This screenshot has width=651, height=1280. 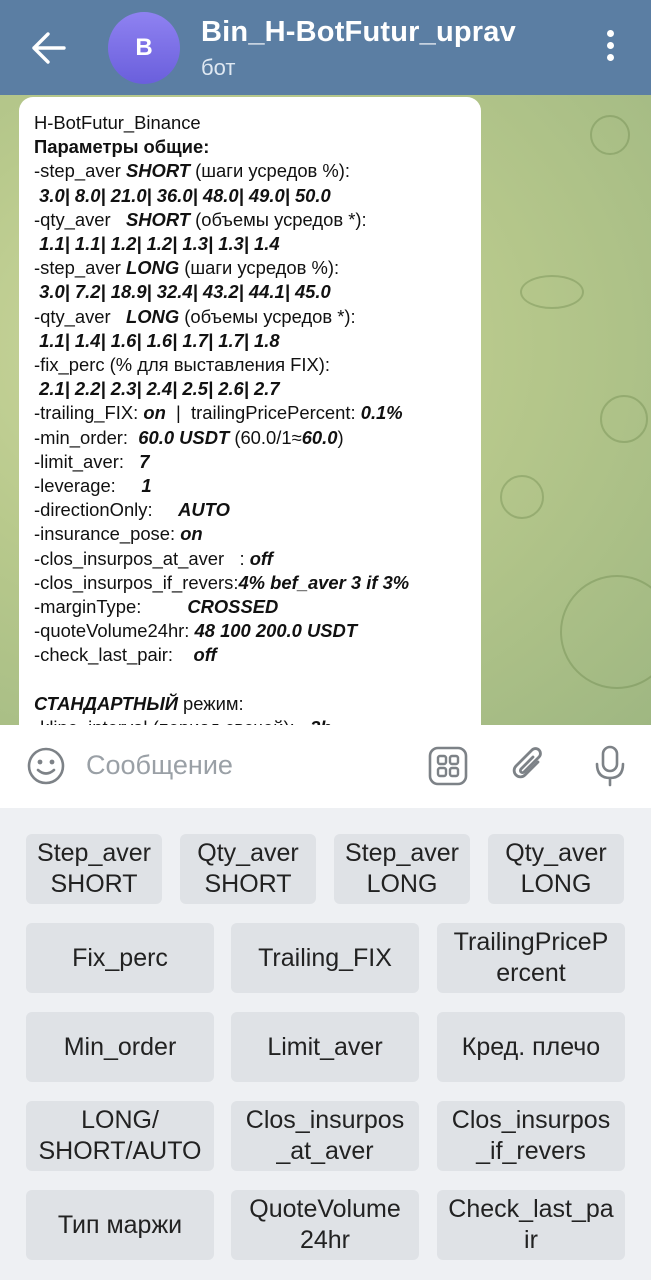 What do you see at coordinates (257, 147) in the screenshot?
I see `message-line: Параметры общие:` at bounding box center [257, 147].